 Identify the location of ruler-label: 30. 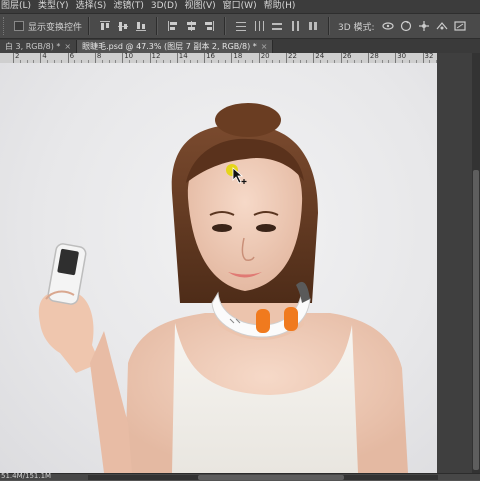
(402, 56).